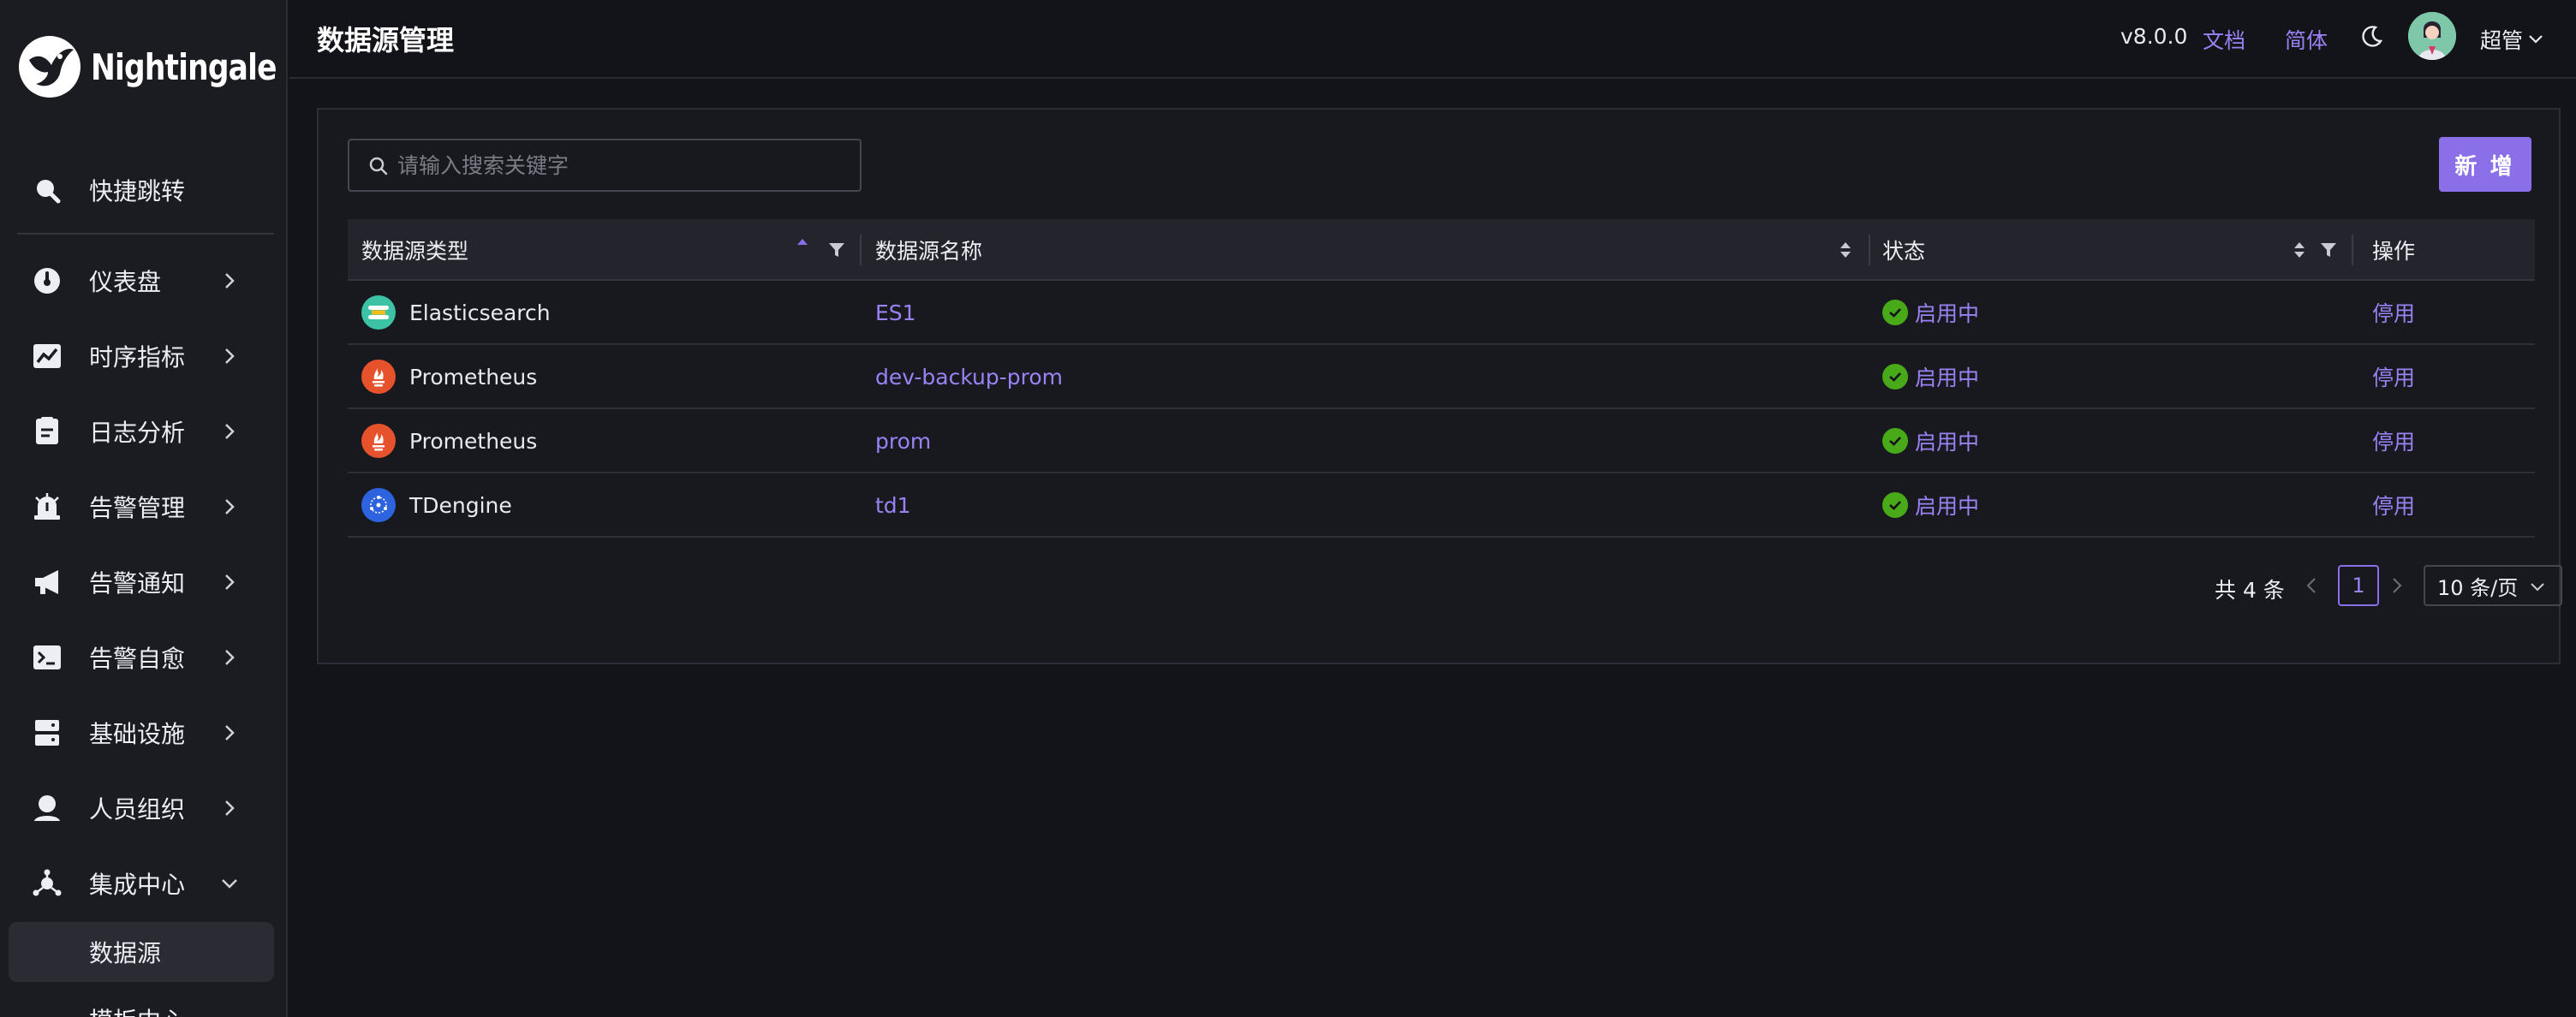  Describe the element at coordinates (47, 882) in the screenshot. I see `integration-icon` at that location.